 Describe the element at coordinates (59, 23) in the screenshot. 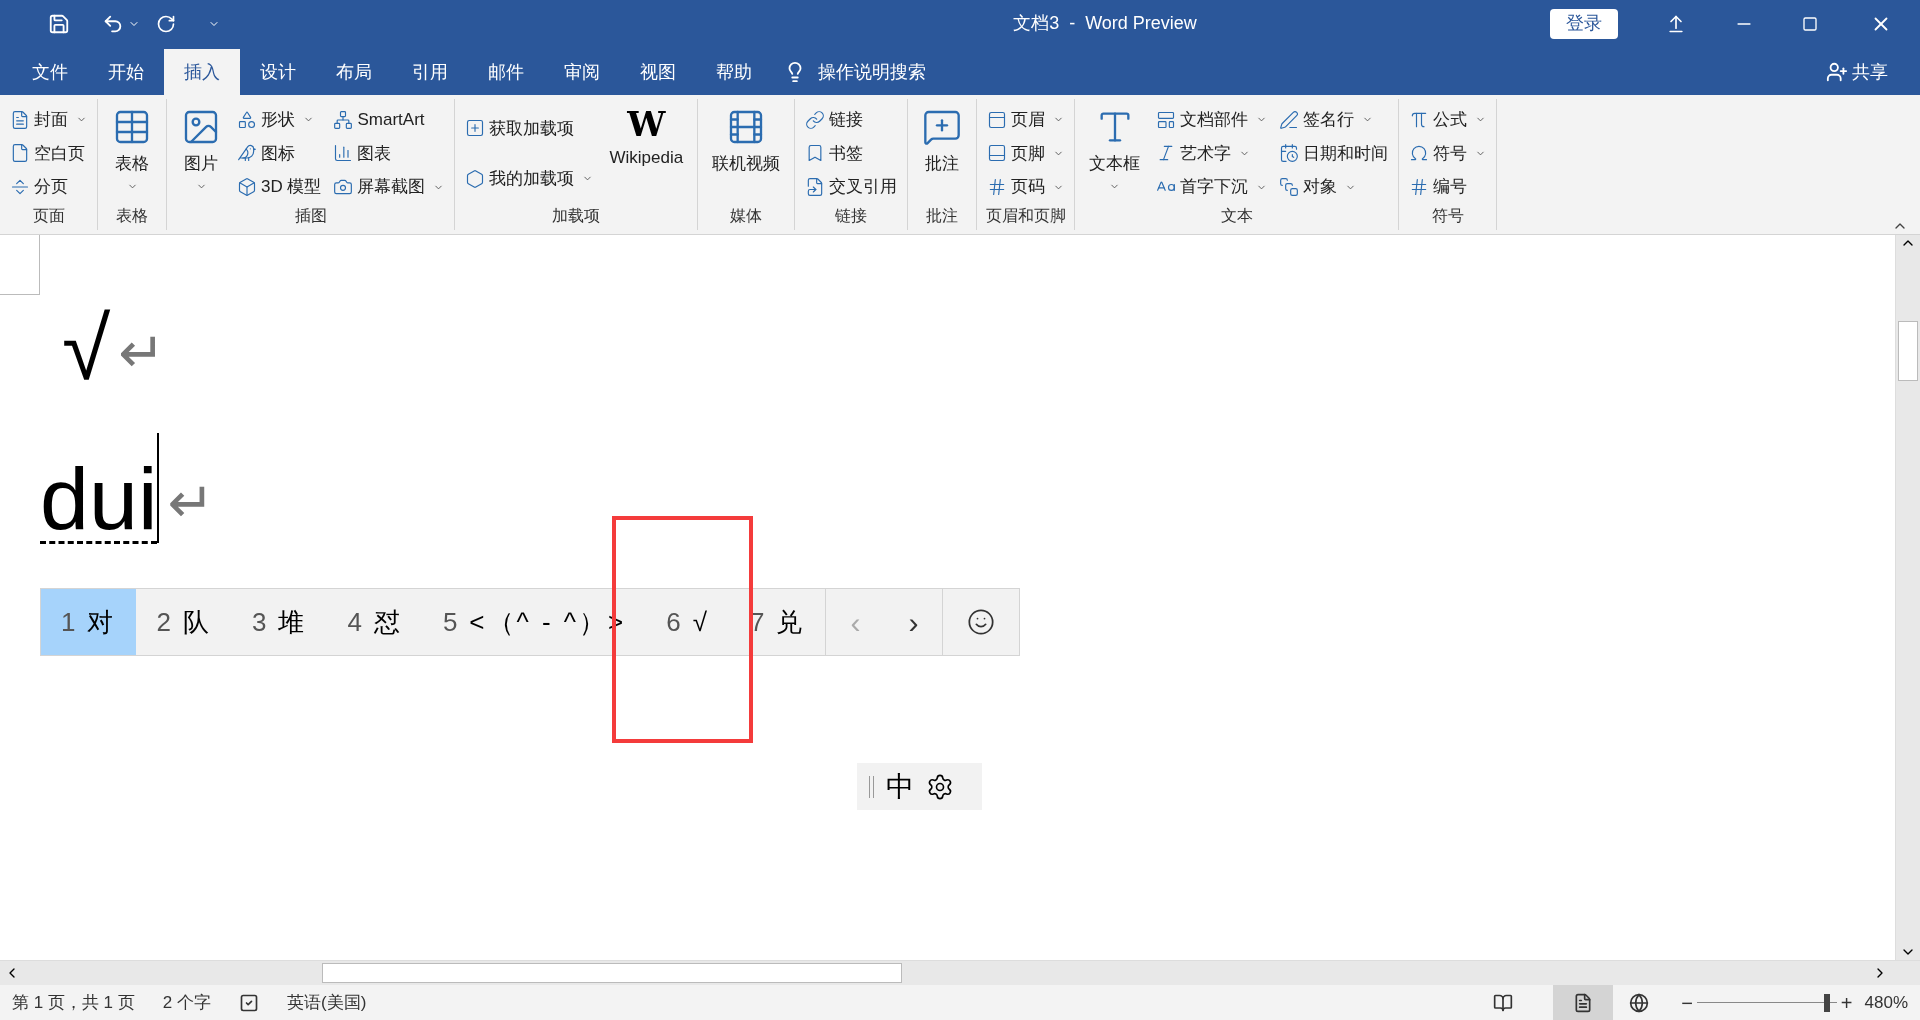

I see `save-icon` at that location.